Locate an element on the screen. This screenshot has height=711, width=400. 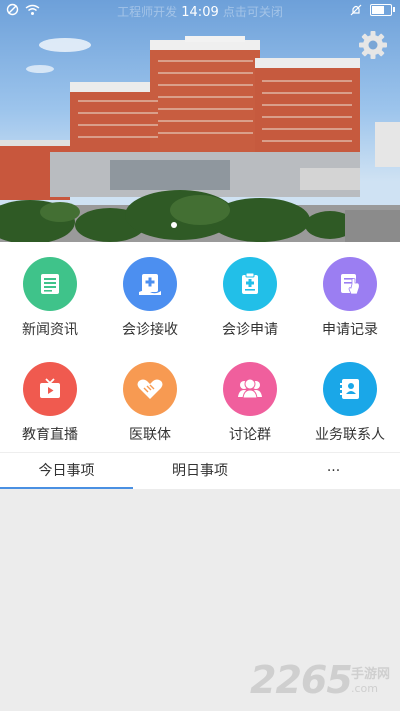
grid-item-medical-alliance: 医联体 is located at coordinates (150, 399).